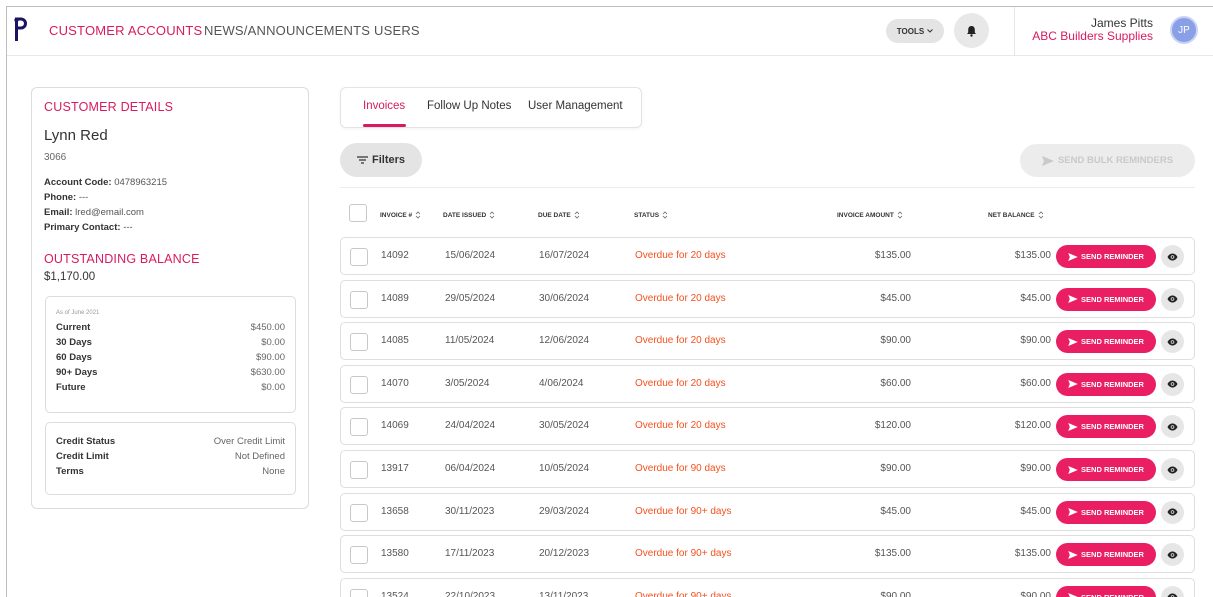  I want to click on invoice-number: 13580, so click(395, 553).